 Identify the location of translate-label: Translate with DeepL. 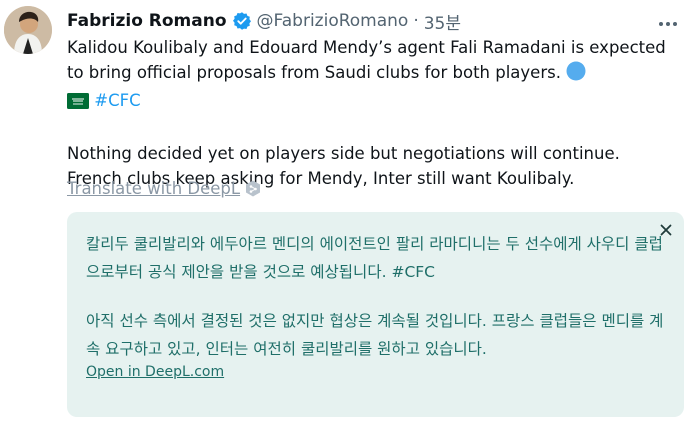
(154, 188).